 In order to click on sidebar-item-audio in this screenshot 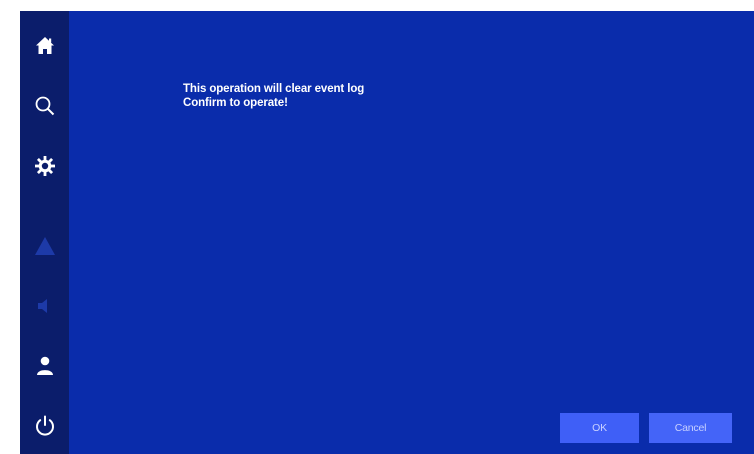, I will do `click(44, 306)`.